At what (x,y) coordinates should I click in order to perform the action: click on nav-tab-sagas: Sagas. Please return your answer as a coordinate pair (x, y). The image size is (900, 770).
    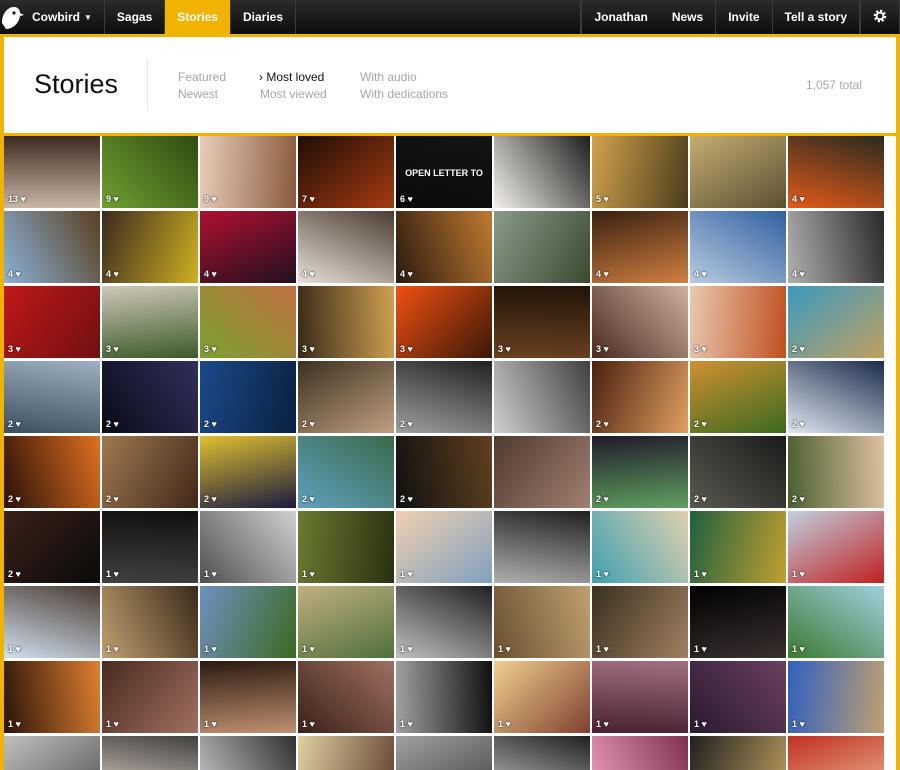
    Looking at the image, I should click on (135, 17).